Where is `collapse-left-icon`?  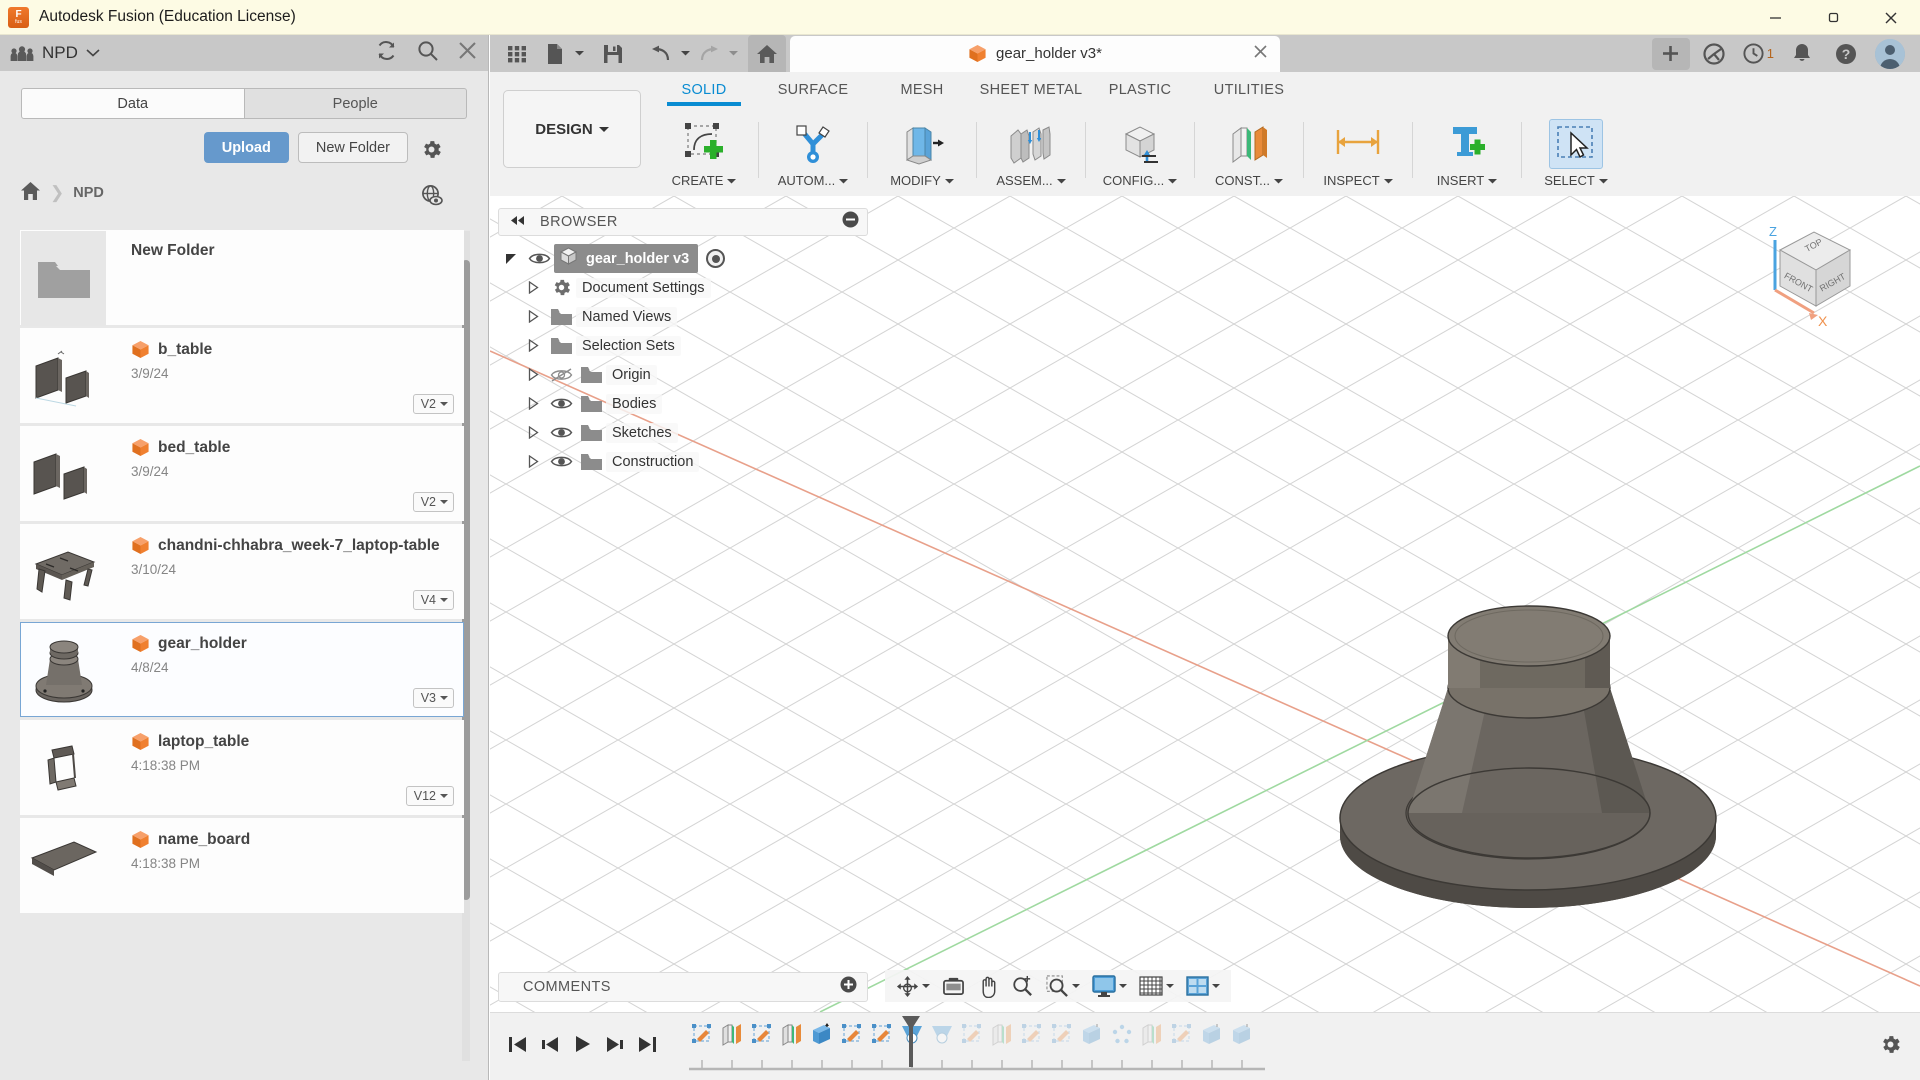
collapse-left-icon is located at coordinates (517, 222).